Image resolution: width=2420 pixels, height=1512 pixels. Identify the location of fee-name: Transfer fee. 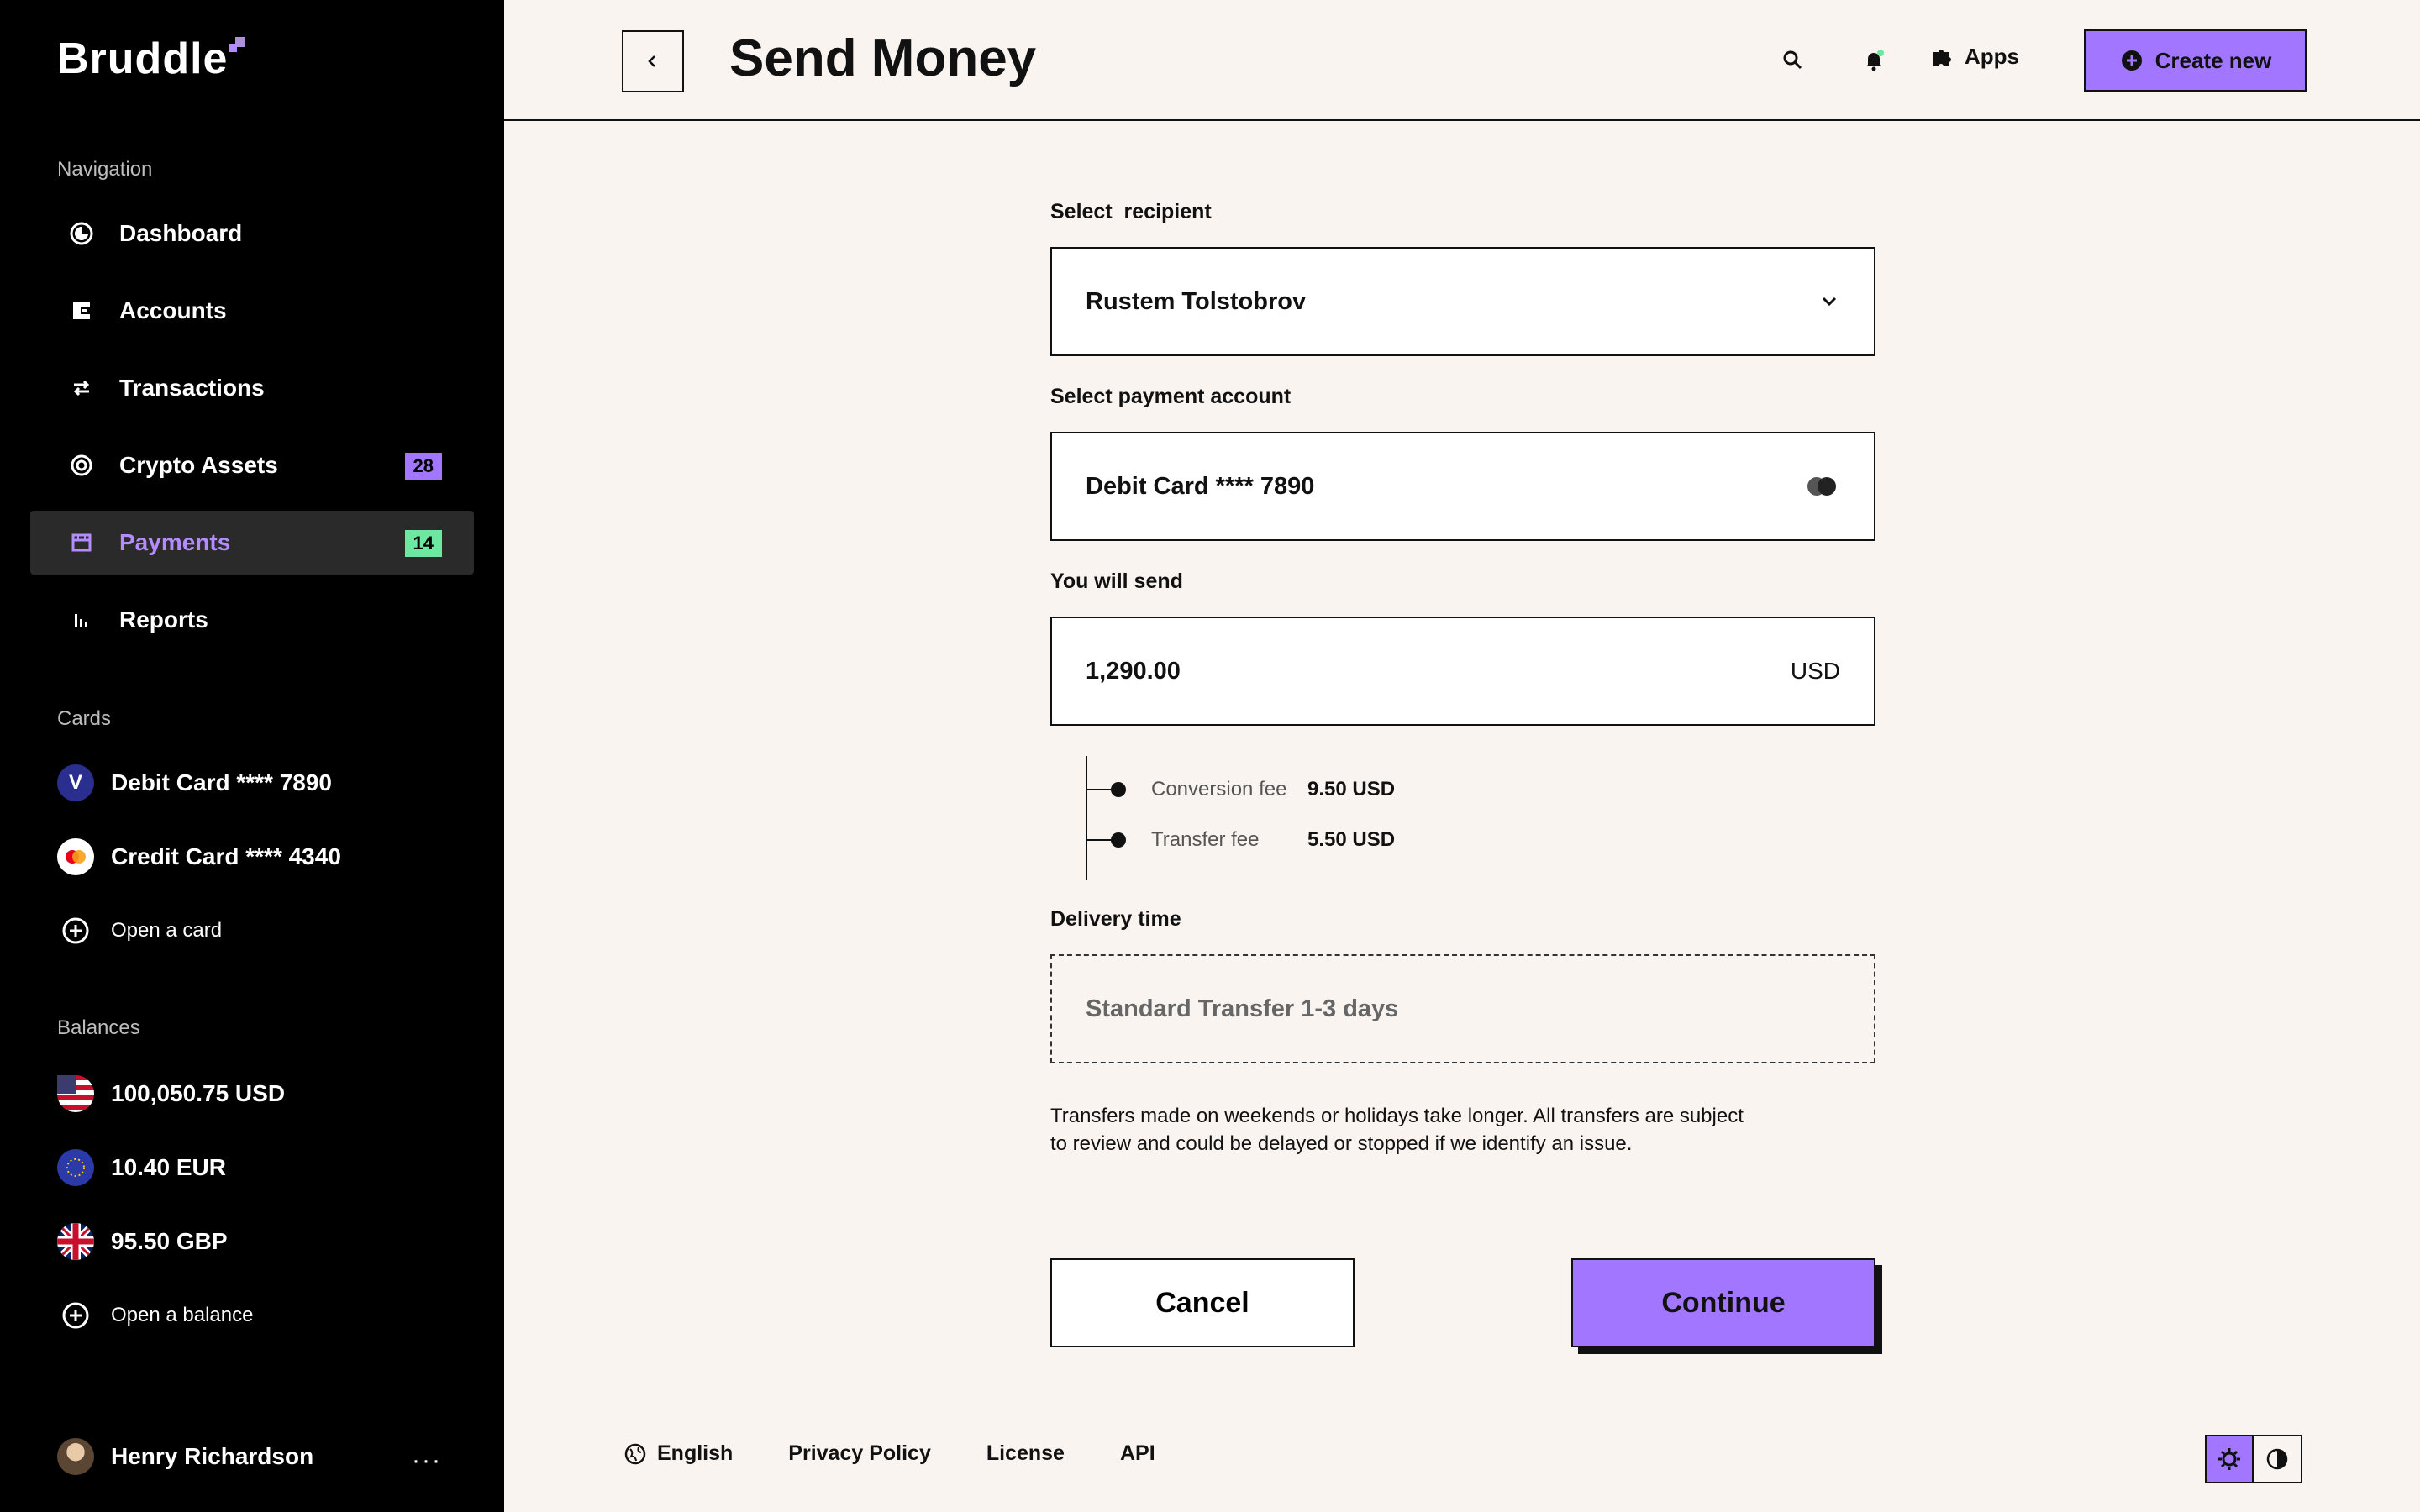
(1205, 839).